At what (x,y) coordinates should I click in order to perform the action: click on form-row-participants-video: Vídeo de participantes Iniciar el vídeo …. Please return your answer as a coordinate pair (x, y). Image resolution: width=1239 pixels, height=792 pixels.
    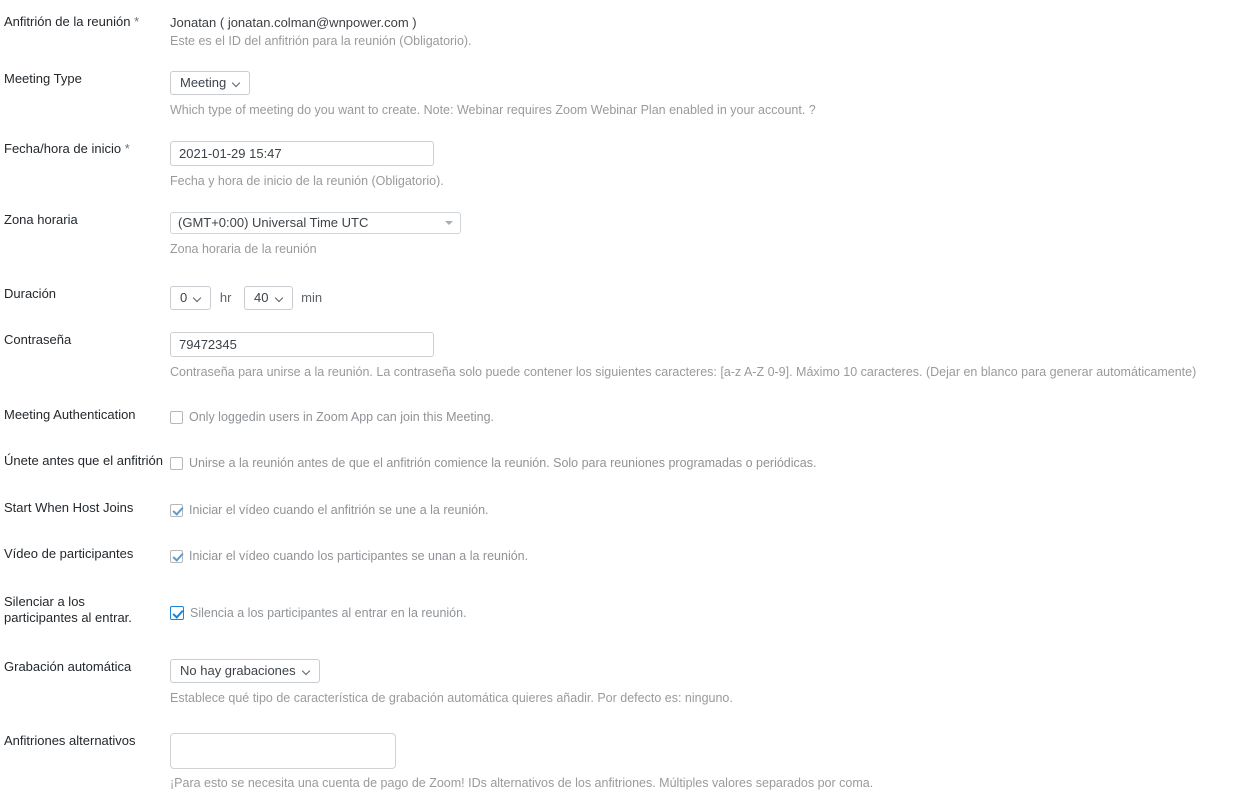
    Looking at the image, I should click on (619, 541).